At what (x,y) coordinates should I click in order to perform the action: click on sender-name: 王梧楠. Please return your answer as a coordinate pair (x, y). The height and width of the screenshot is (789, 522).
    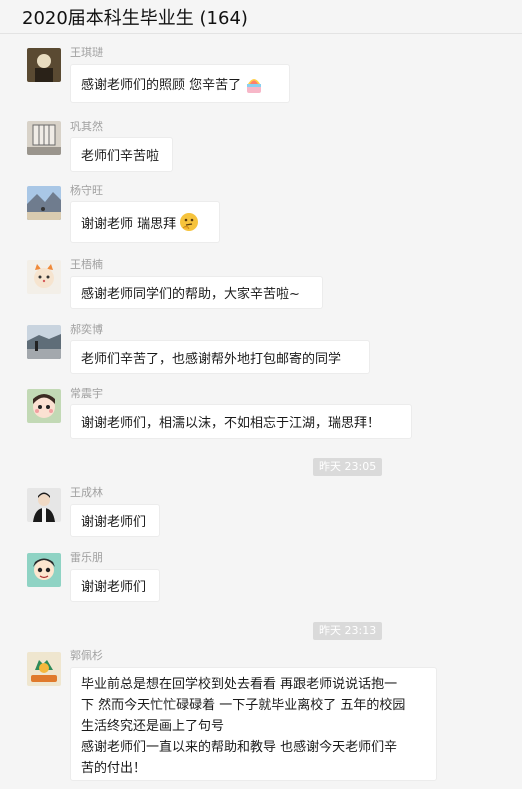
    Looking at the image, I should click on (86, 264).